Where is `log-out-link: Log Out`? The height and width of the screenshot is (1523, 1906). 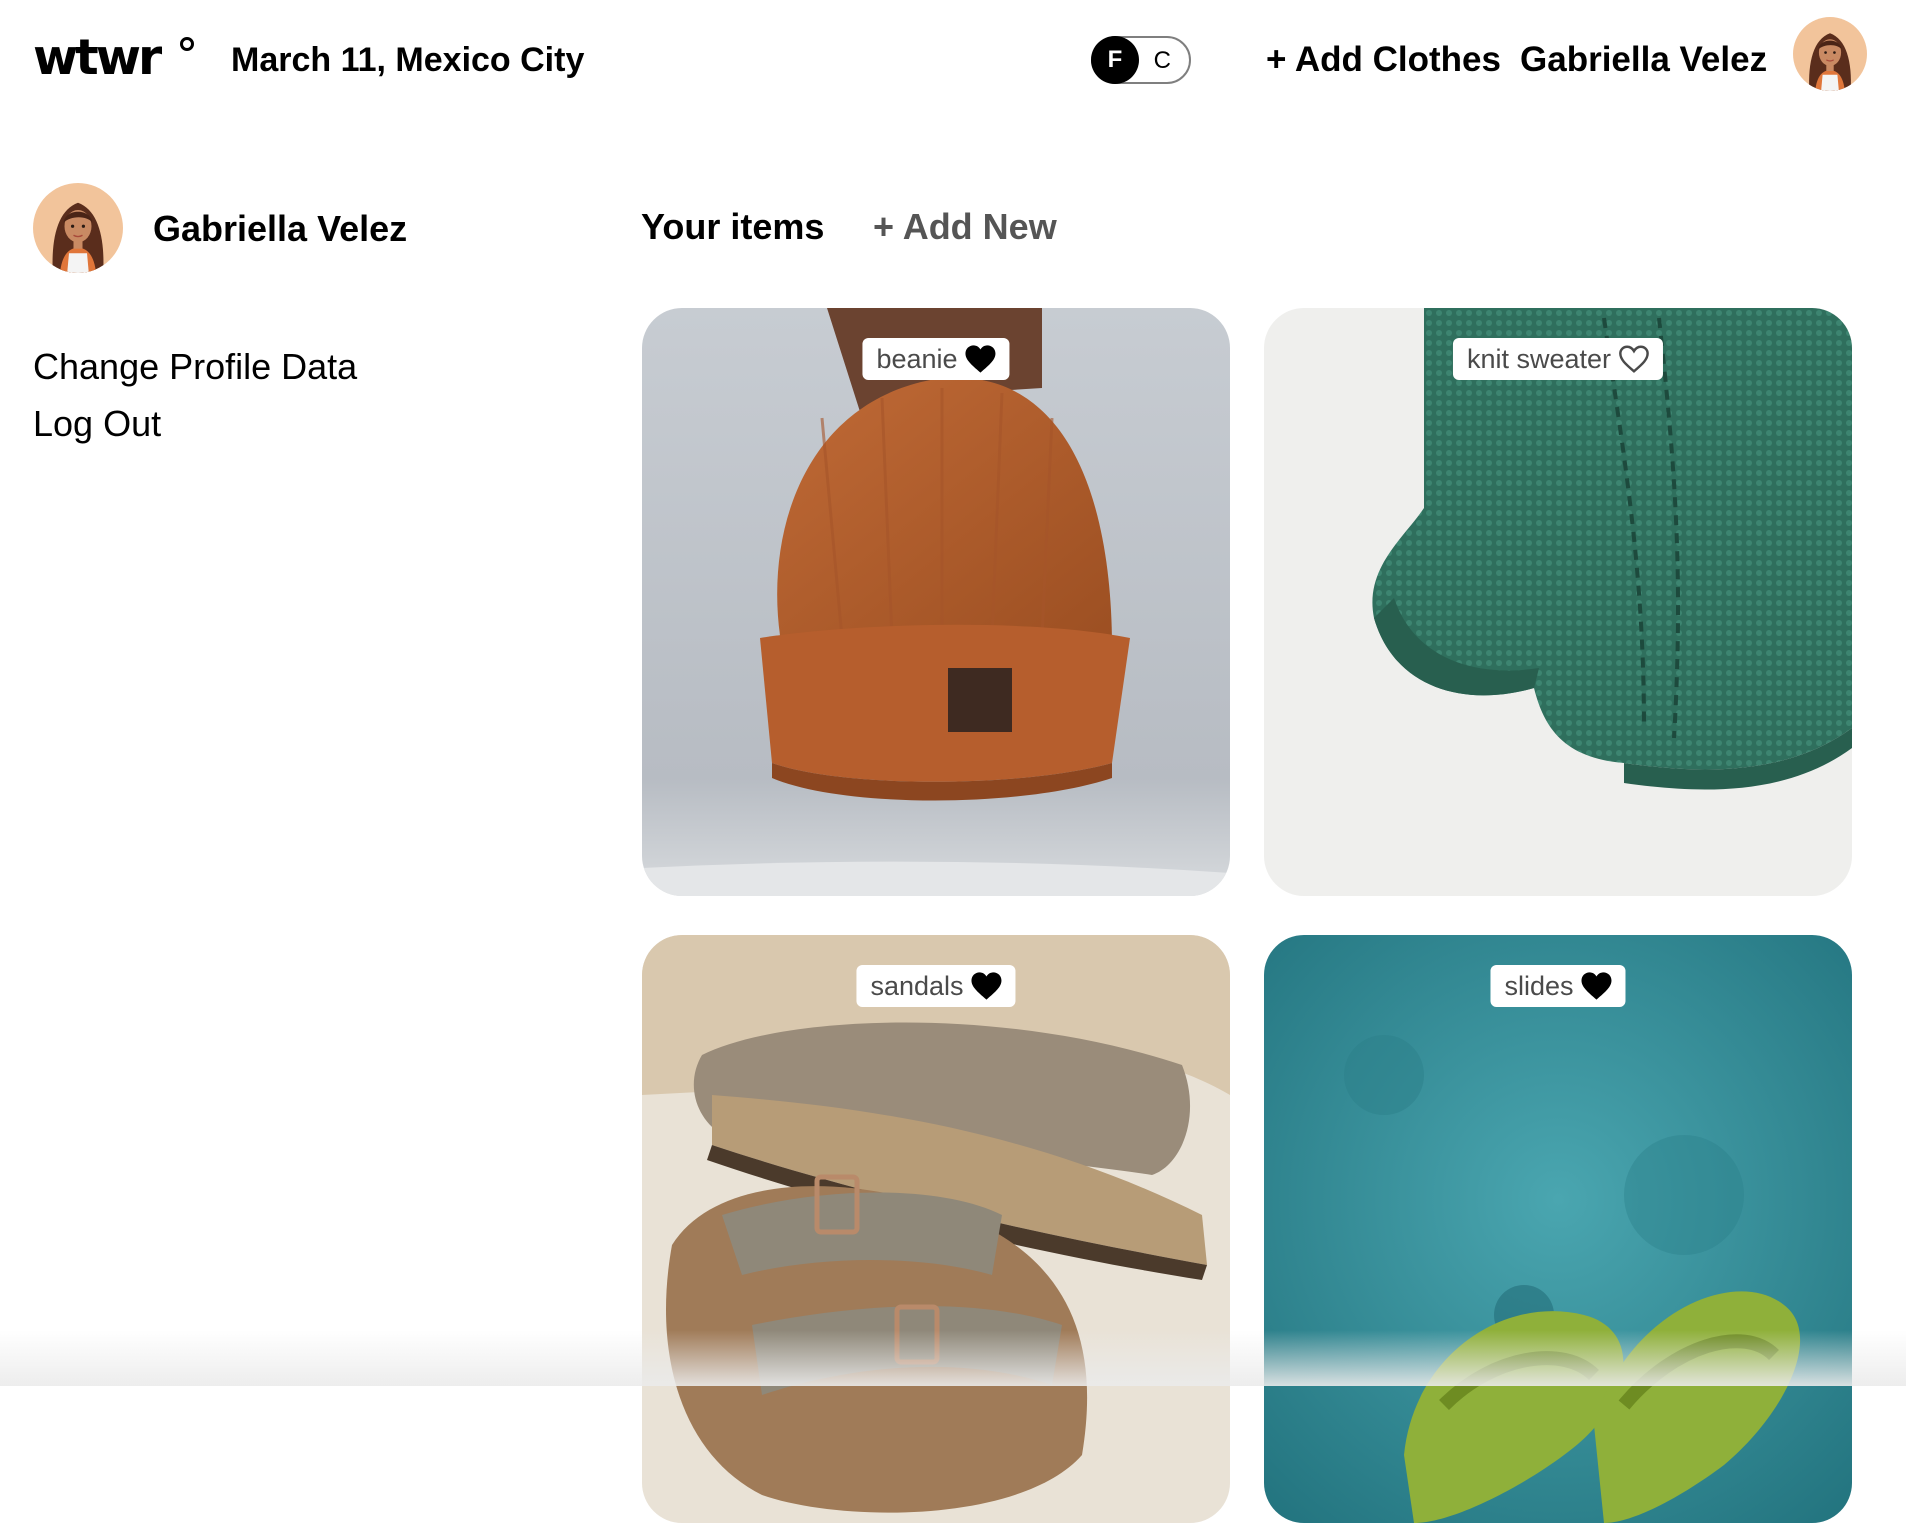
log-out-link: Log Out is located at coordinates (97, 424).